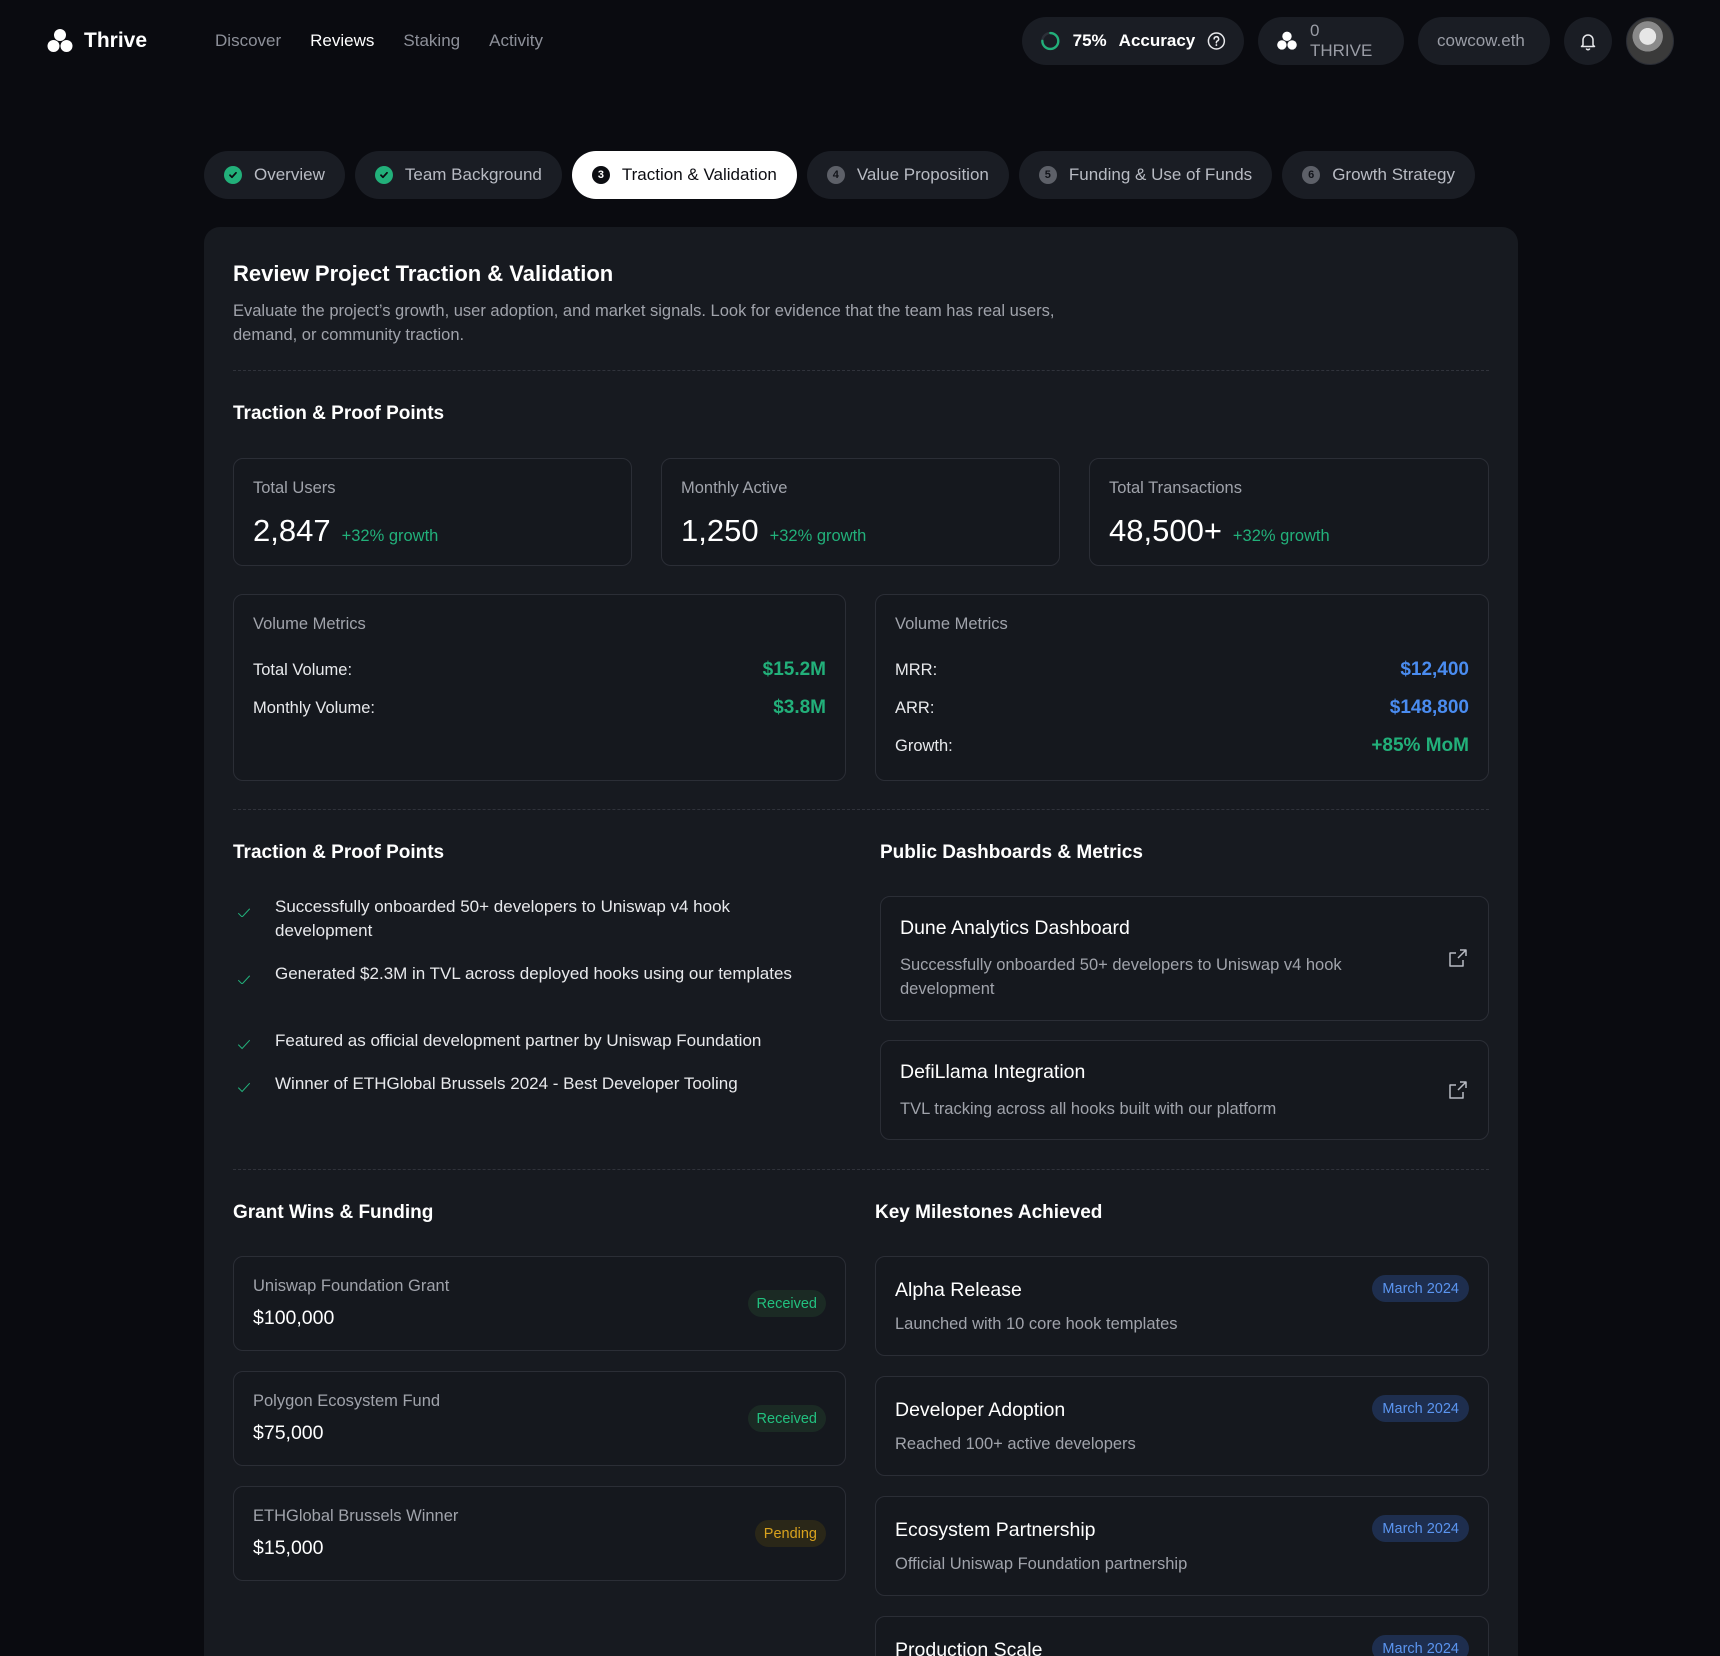 This screenshot has height=1656, width=1720. I want to click on stat-card-monthly-active: Monthly Active 1,250 +32% growth, so click(860, 512).